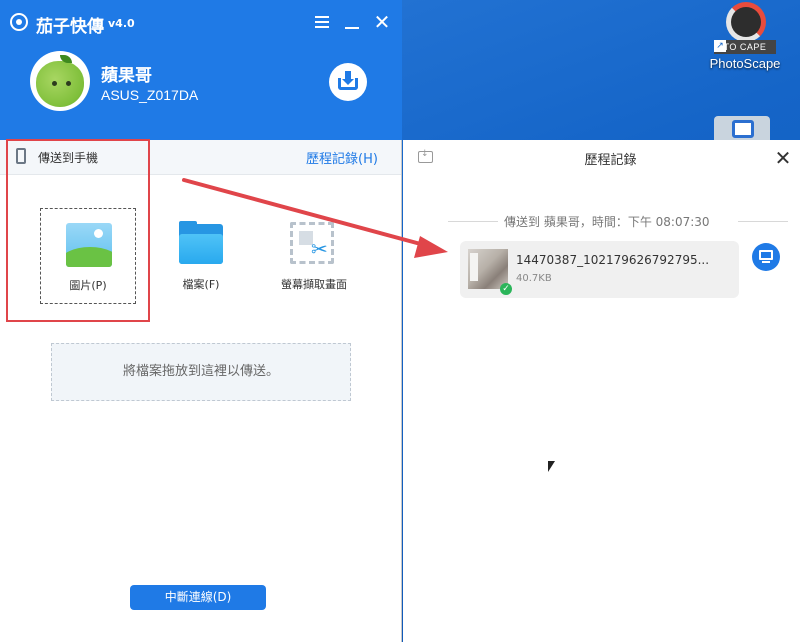 This screenshot has height=642, width=800. I want to click on app-logo-icon, so click(19, 22).